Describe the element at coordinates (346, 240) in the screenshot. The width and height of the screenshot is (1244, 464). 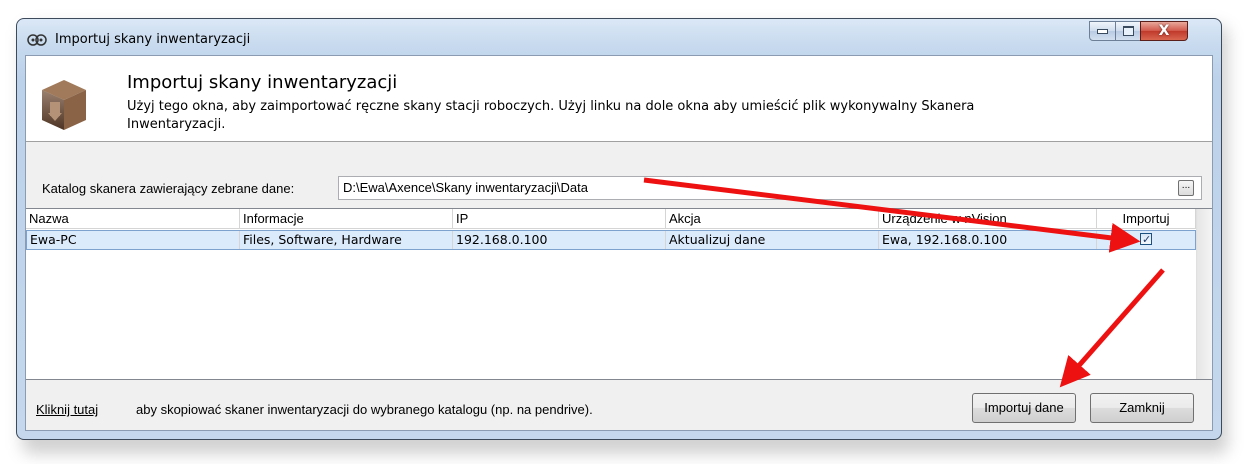
I see `cell-informacje: Files, Software, Hardware` at that location.